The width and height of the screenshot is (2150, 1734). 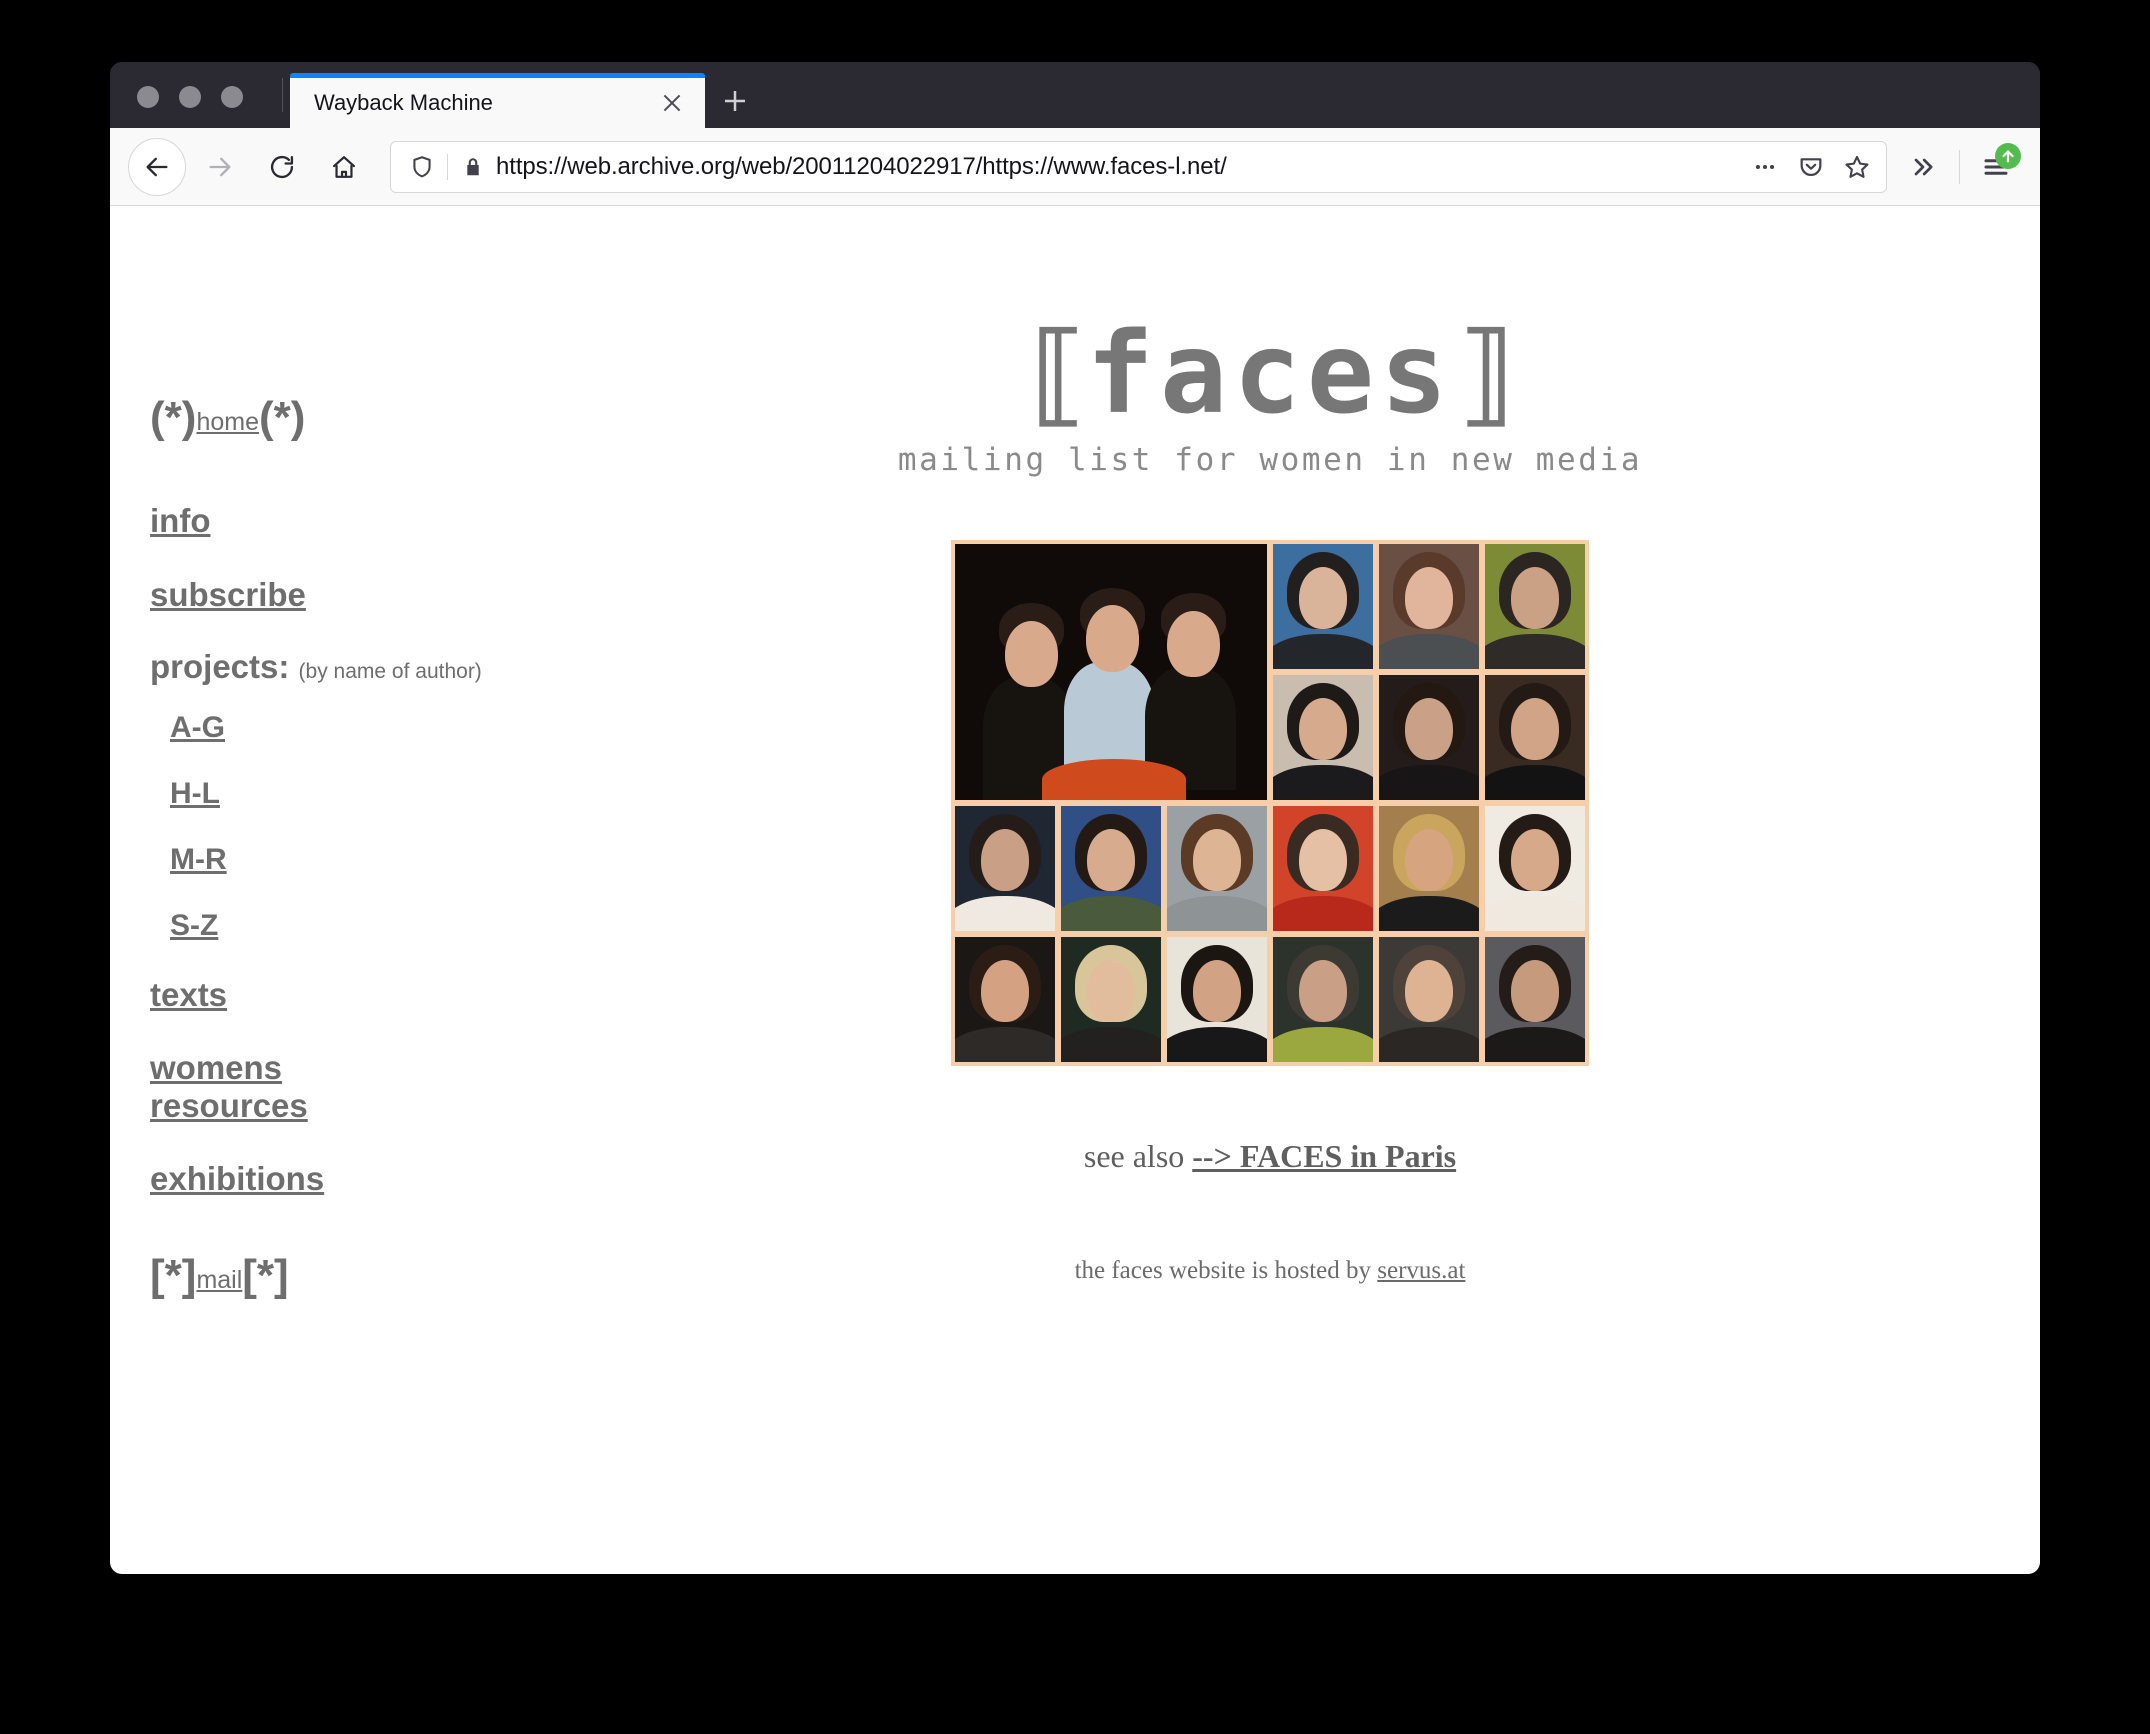 What do you see at coordinates (330, 1179) in the screenshot?
I see `sidebar-item-exhibitions-block: exhibitions` at bounding box center [330, 1179].